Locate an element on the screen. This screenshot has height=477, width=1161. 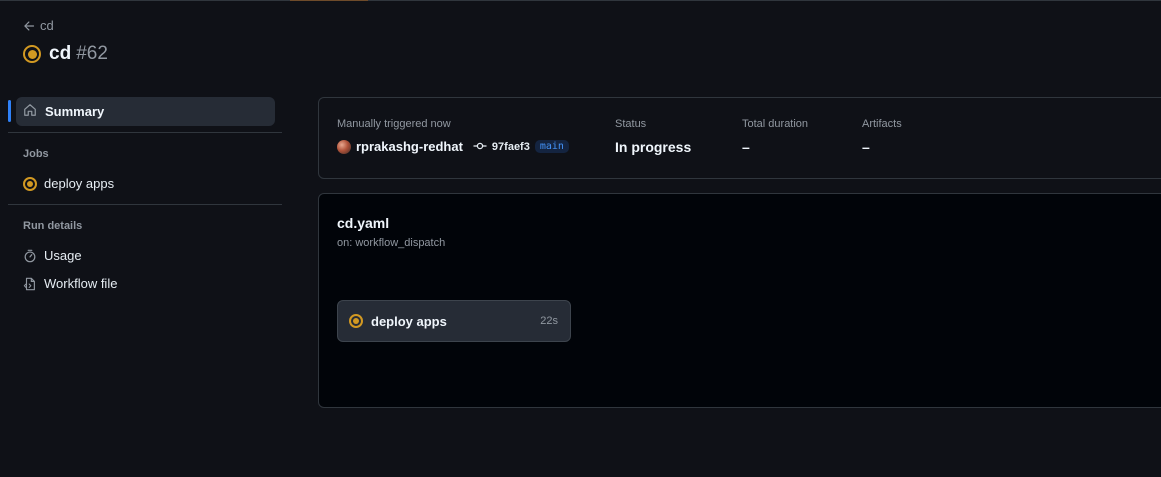
stopwatch-icon is located at coordinates (30, 256).